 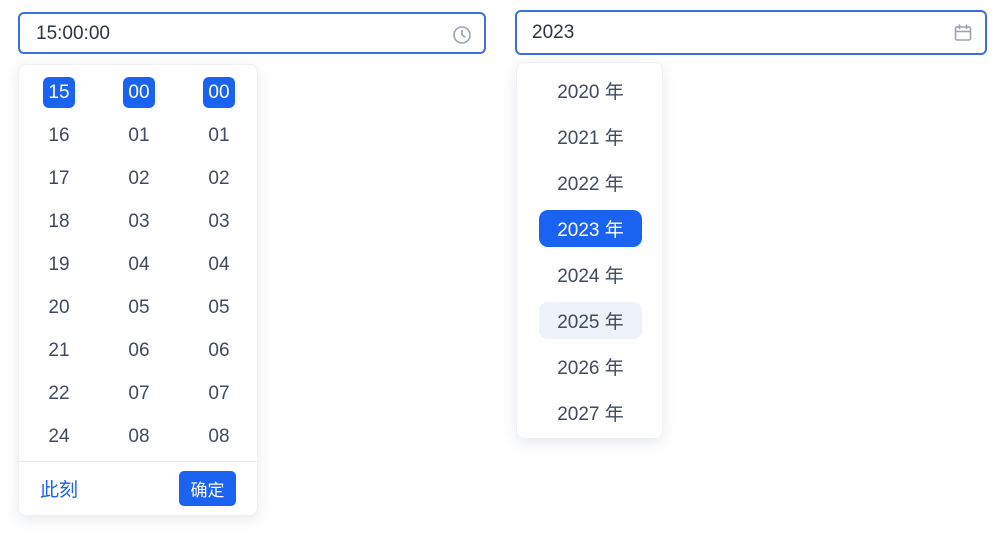 I want to click on minutes-option: 06, so click(x=139, y=350).